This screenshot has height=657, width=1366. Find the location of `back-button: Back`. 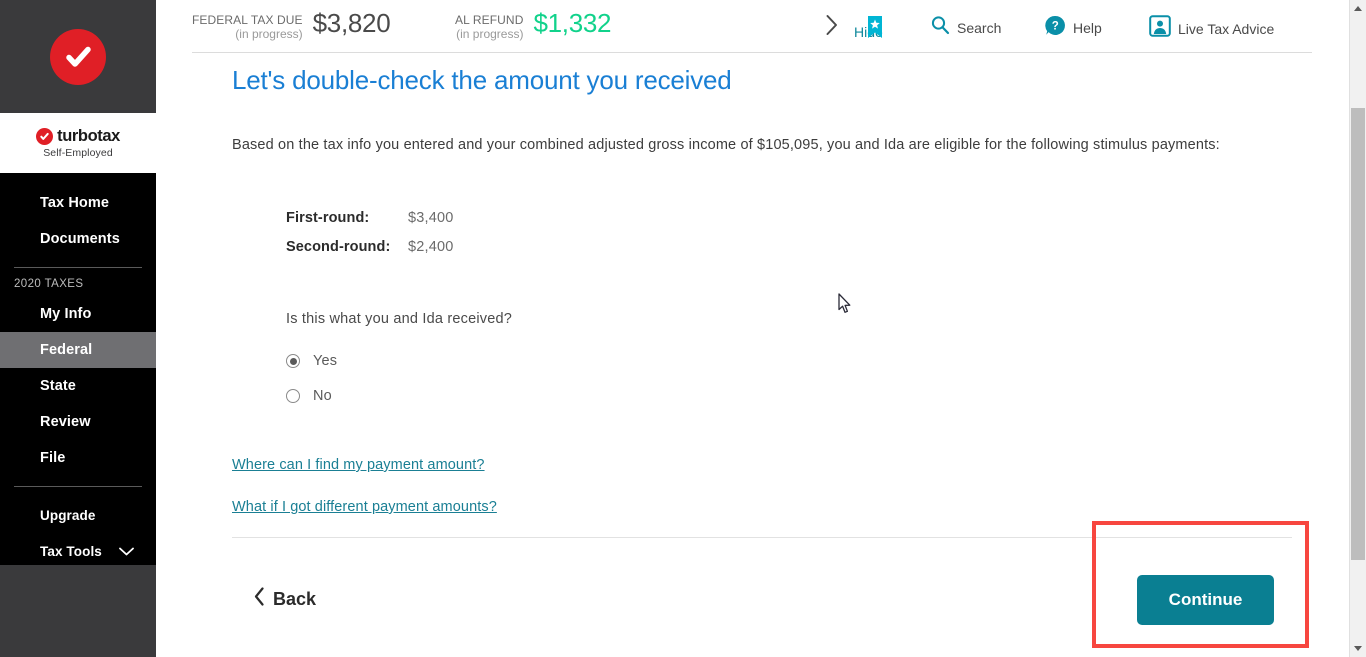

back-button: Back is located at coordinates (285, 599).